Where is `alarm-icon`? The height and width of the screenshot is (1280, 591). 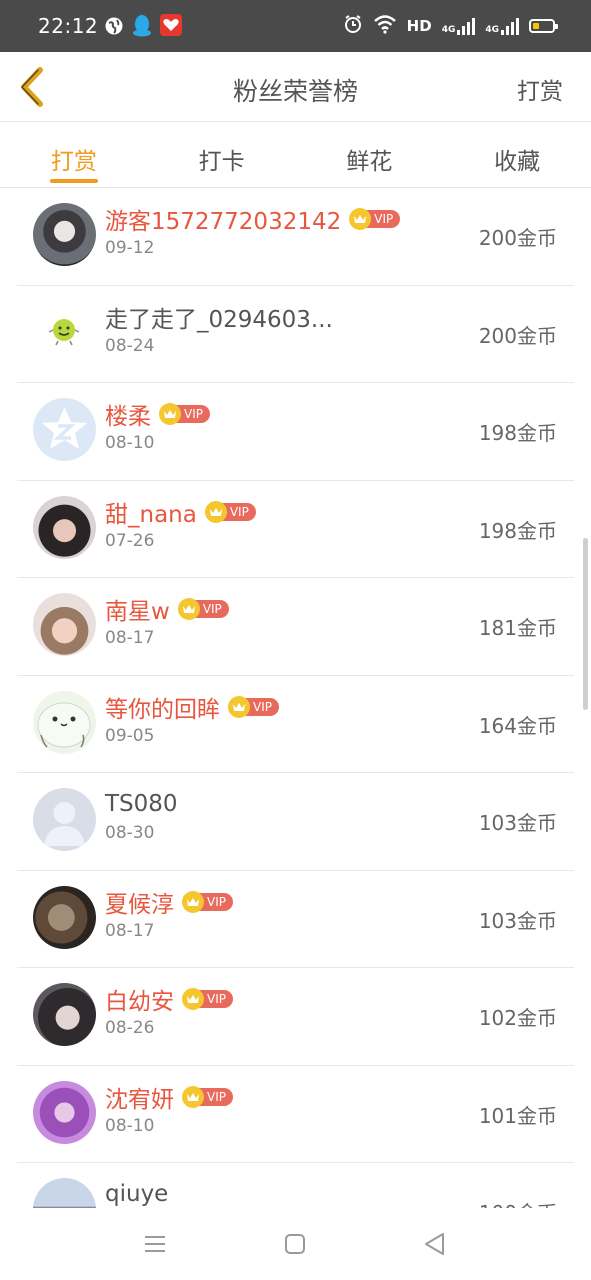
alarm-icon is located at coordinates (353, 26).